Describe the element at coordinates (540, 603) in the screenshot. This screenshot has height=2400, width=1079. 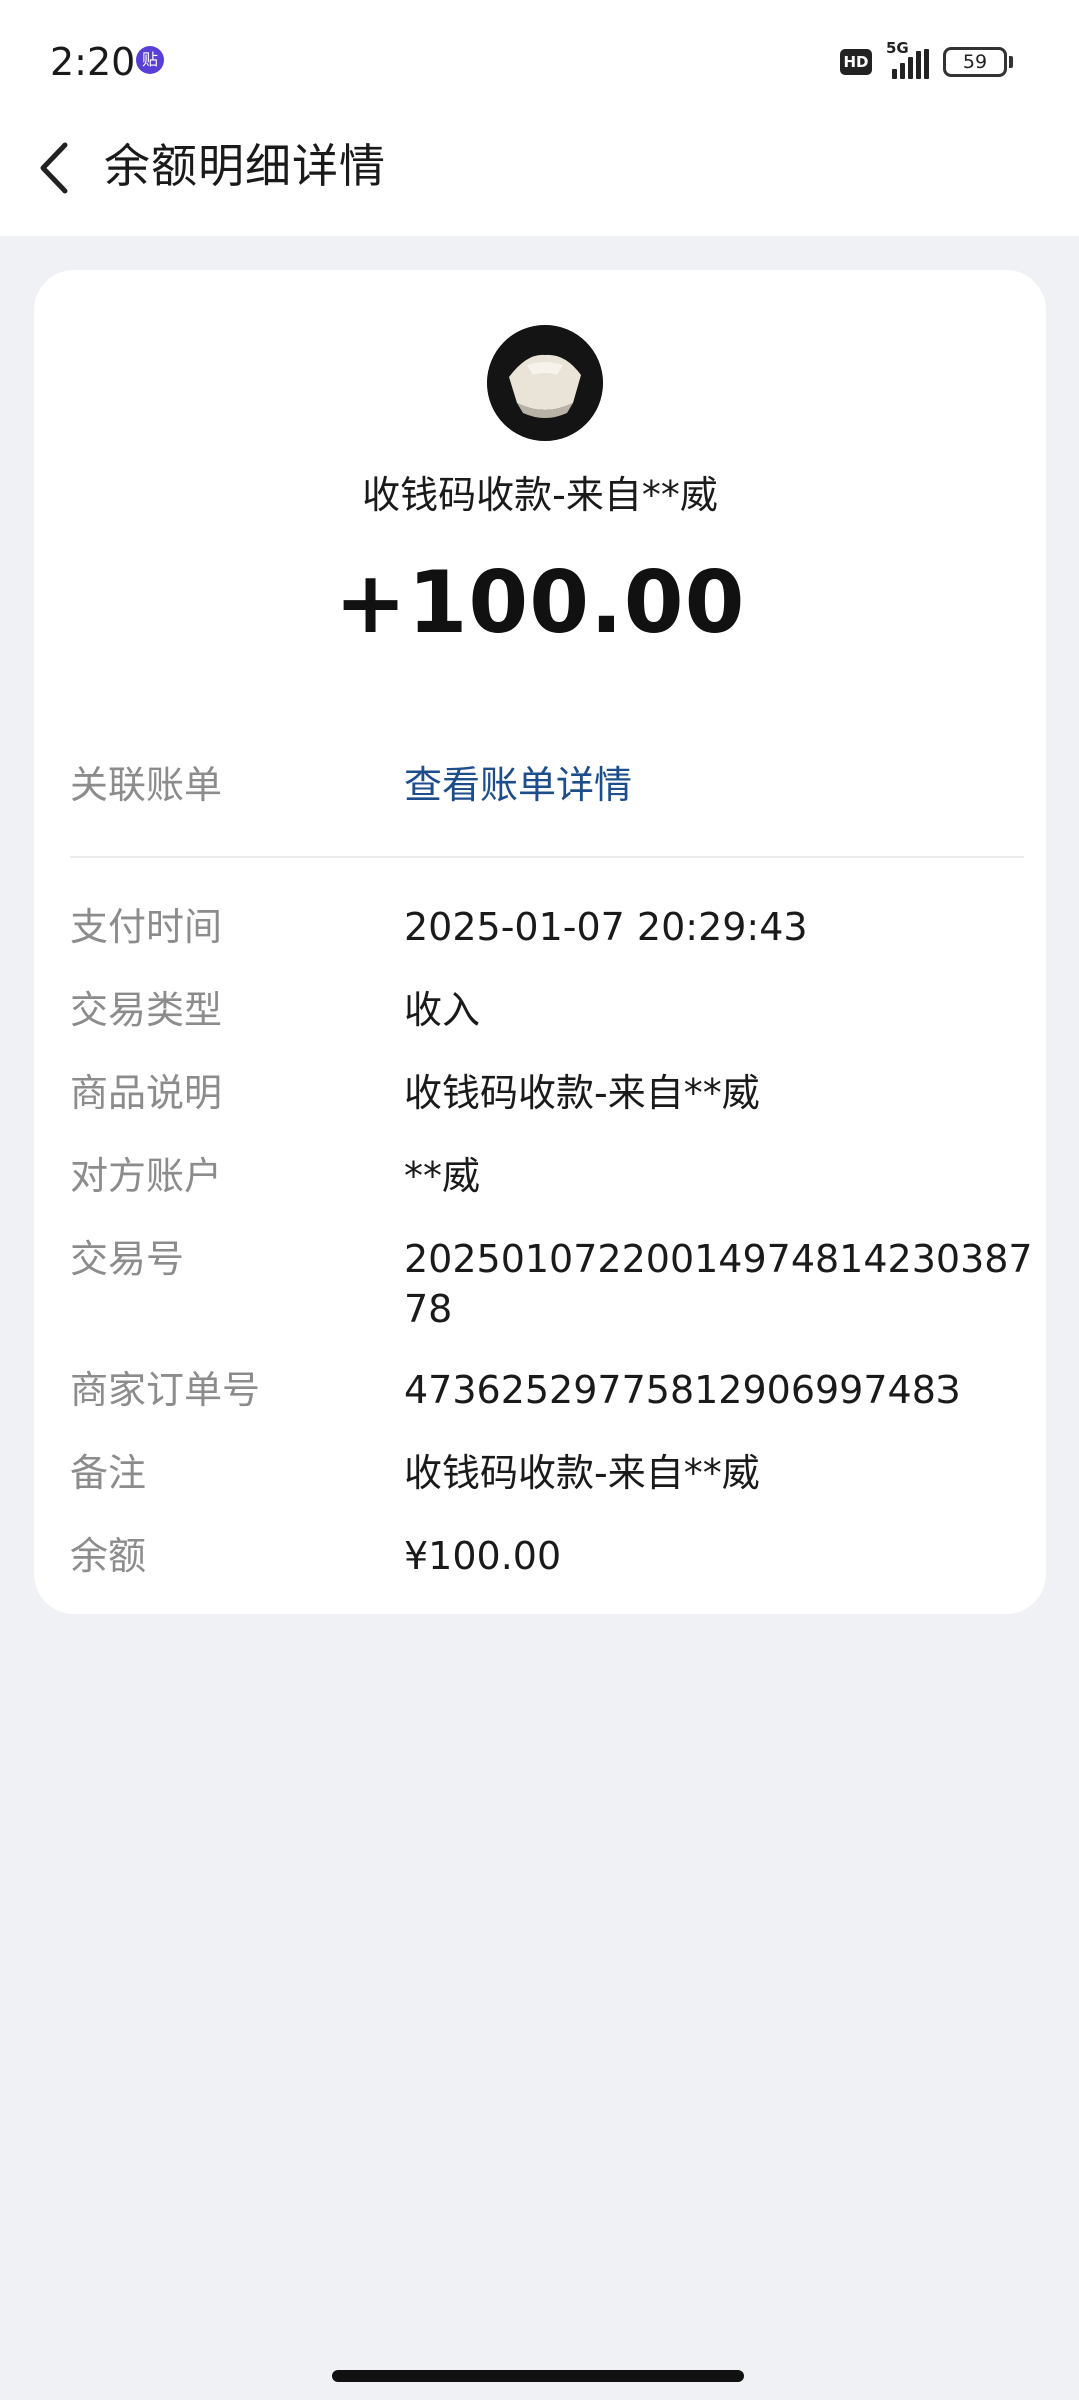
I see `transaction-amount: +100.00` at that location.